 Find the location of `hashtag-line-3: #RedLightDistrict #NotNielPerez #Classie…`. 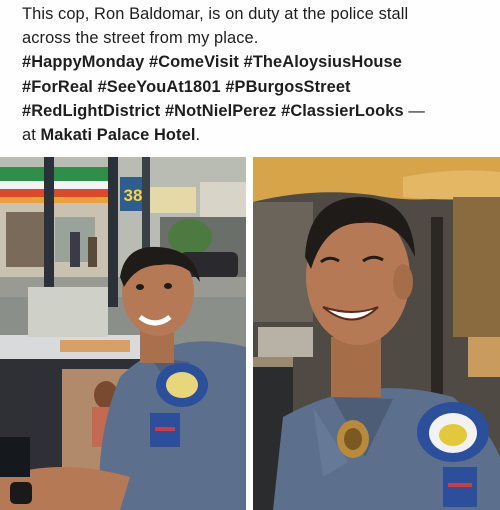

hashtag-line-3: #RedLightDistrict #NotNielPerez #Classie… is located at coordinates (213, 111).